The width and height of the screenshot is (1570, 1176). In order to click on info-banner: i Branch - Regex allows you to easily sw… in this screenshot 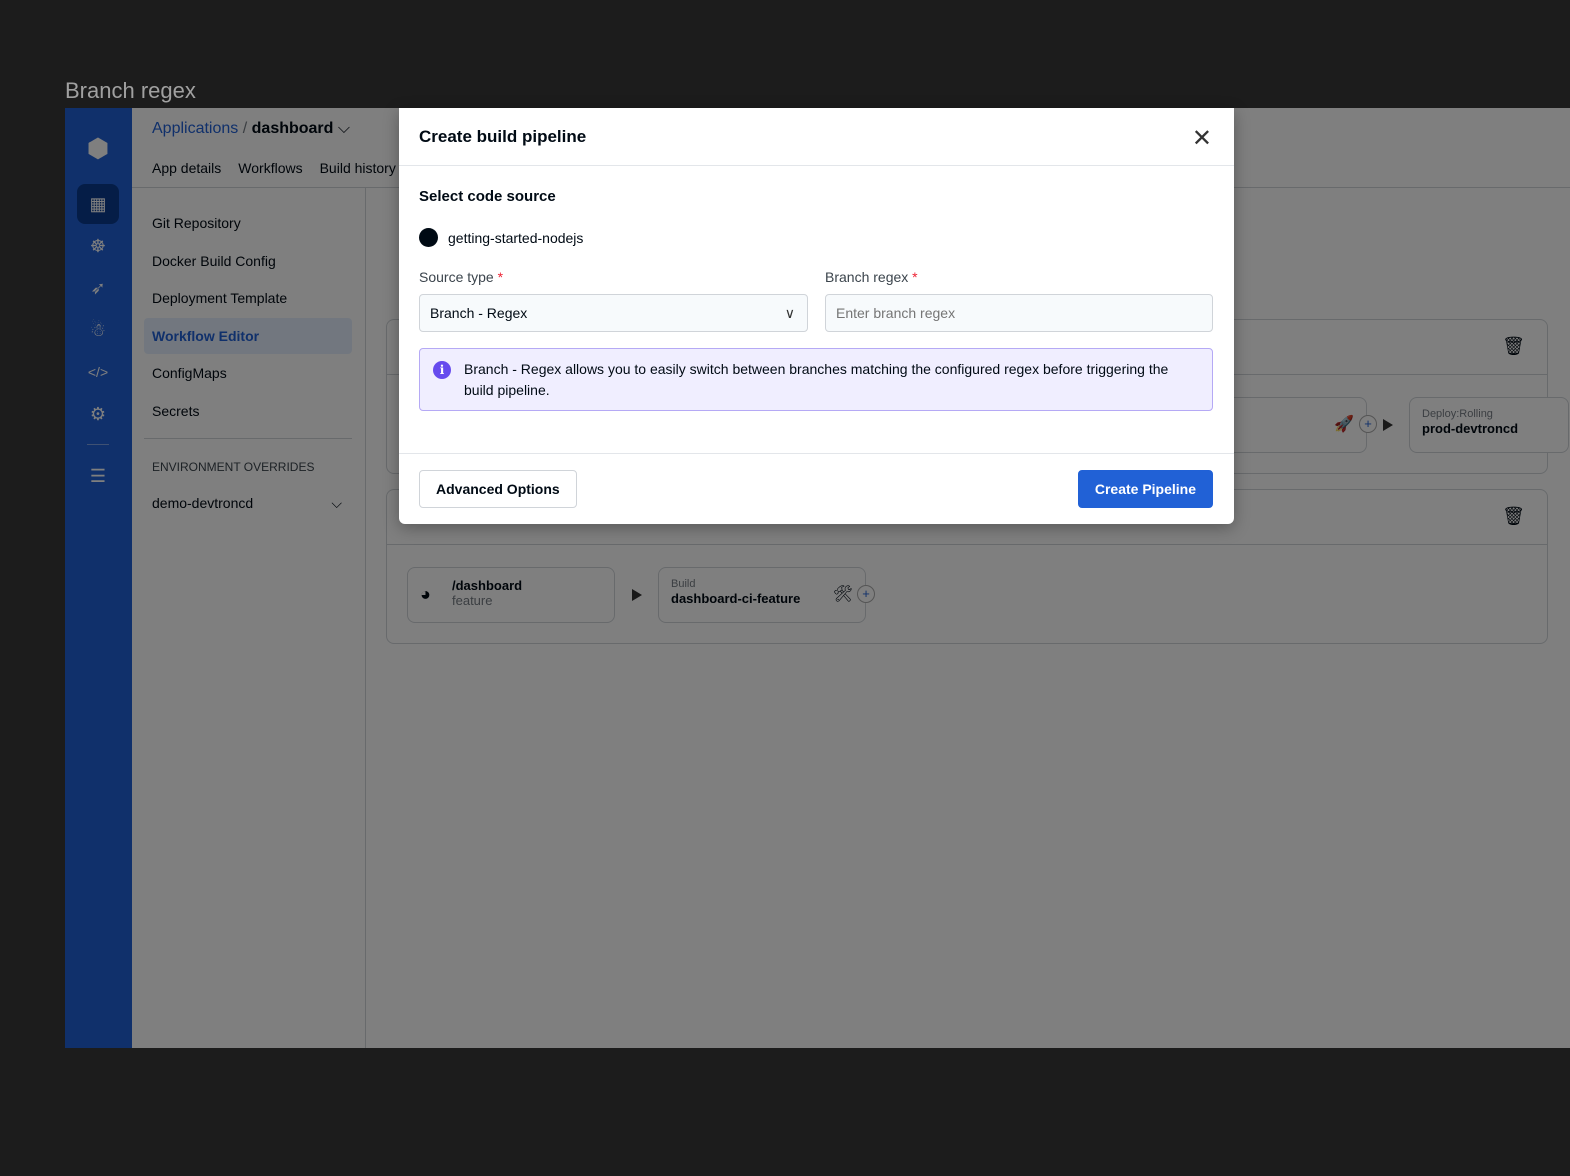, I will do `click(816, 379)`.